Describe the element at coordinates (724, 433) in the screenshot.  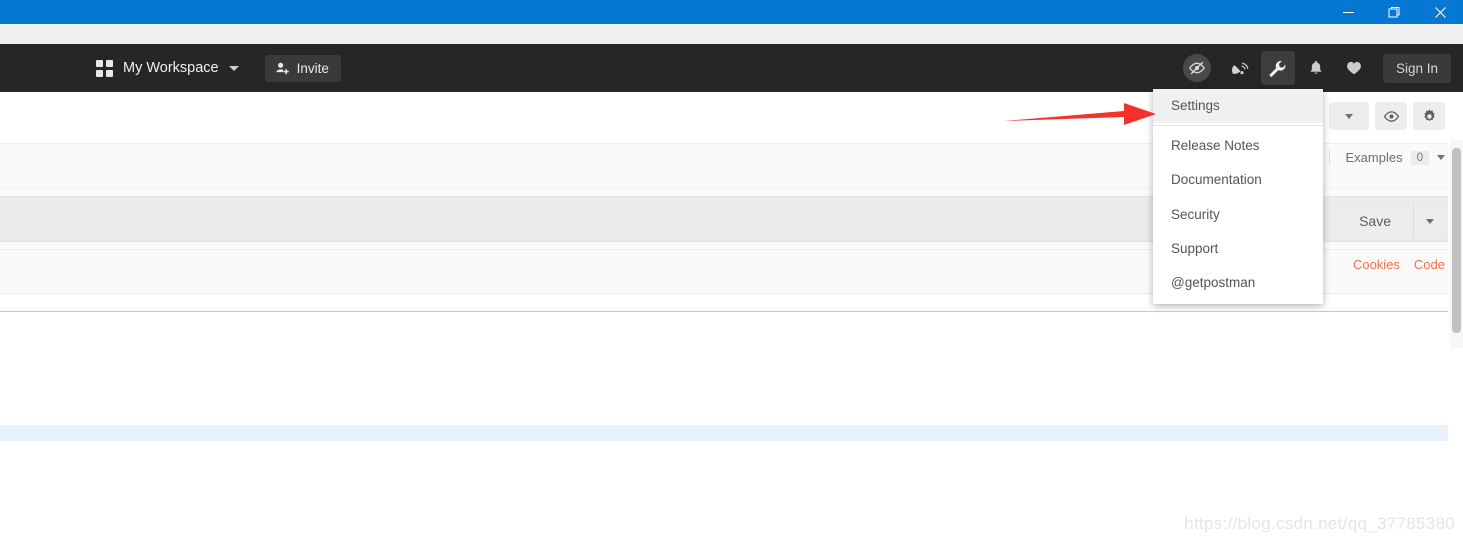
I see `response-highlight-band` at that location.